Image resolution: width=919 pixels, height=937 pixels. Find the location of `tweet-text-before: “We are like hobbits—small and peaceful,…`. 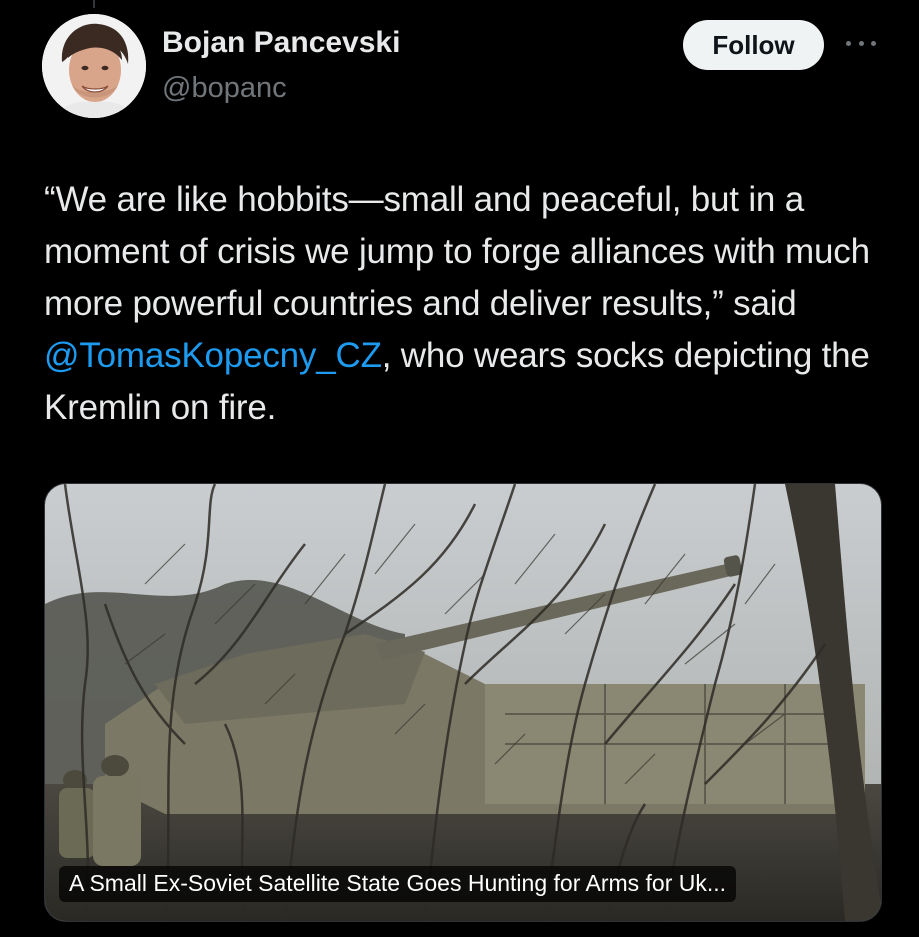

tweet-text-before: “We are like hobbits—small and peaceful,… is located at coordinates (457, 251).